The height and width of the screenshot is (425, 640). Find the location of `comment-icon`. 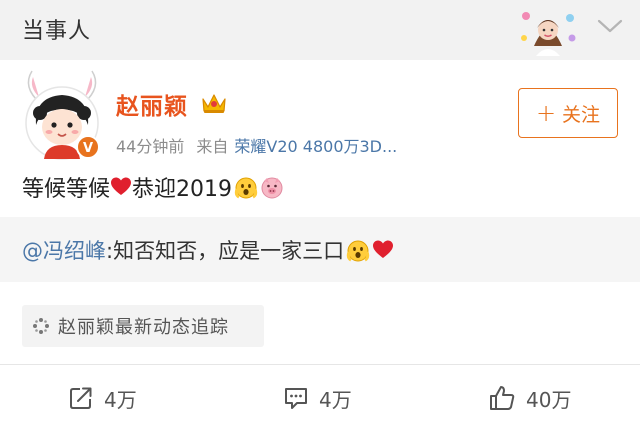

comment-icon is located at coordinates (296, 398).